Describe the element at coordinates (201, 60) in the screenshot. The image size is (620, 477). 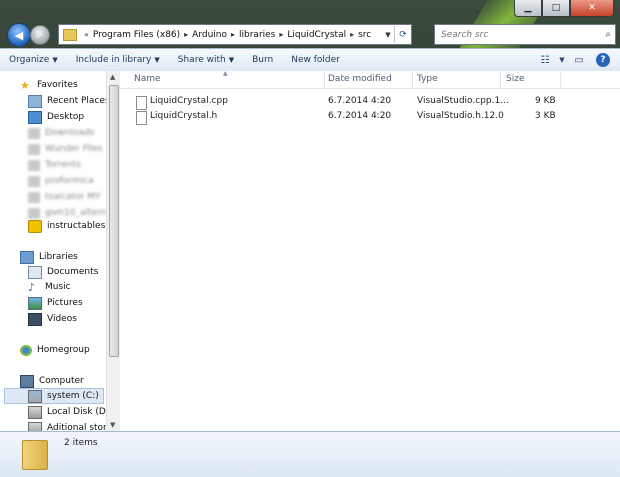
I see `share-with-label: Share with` at that location.